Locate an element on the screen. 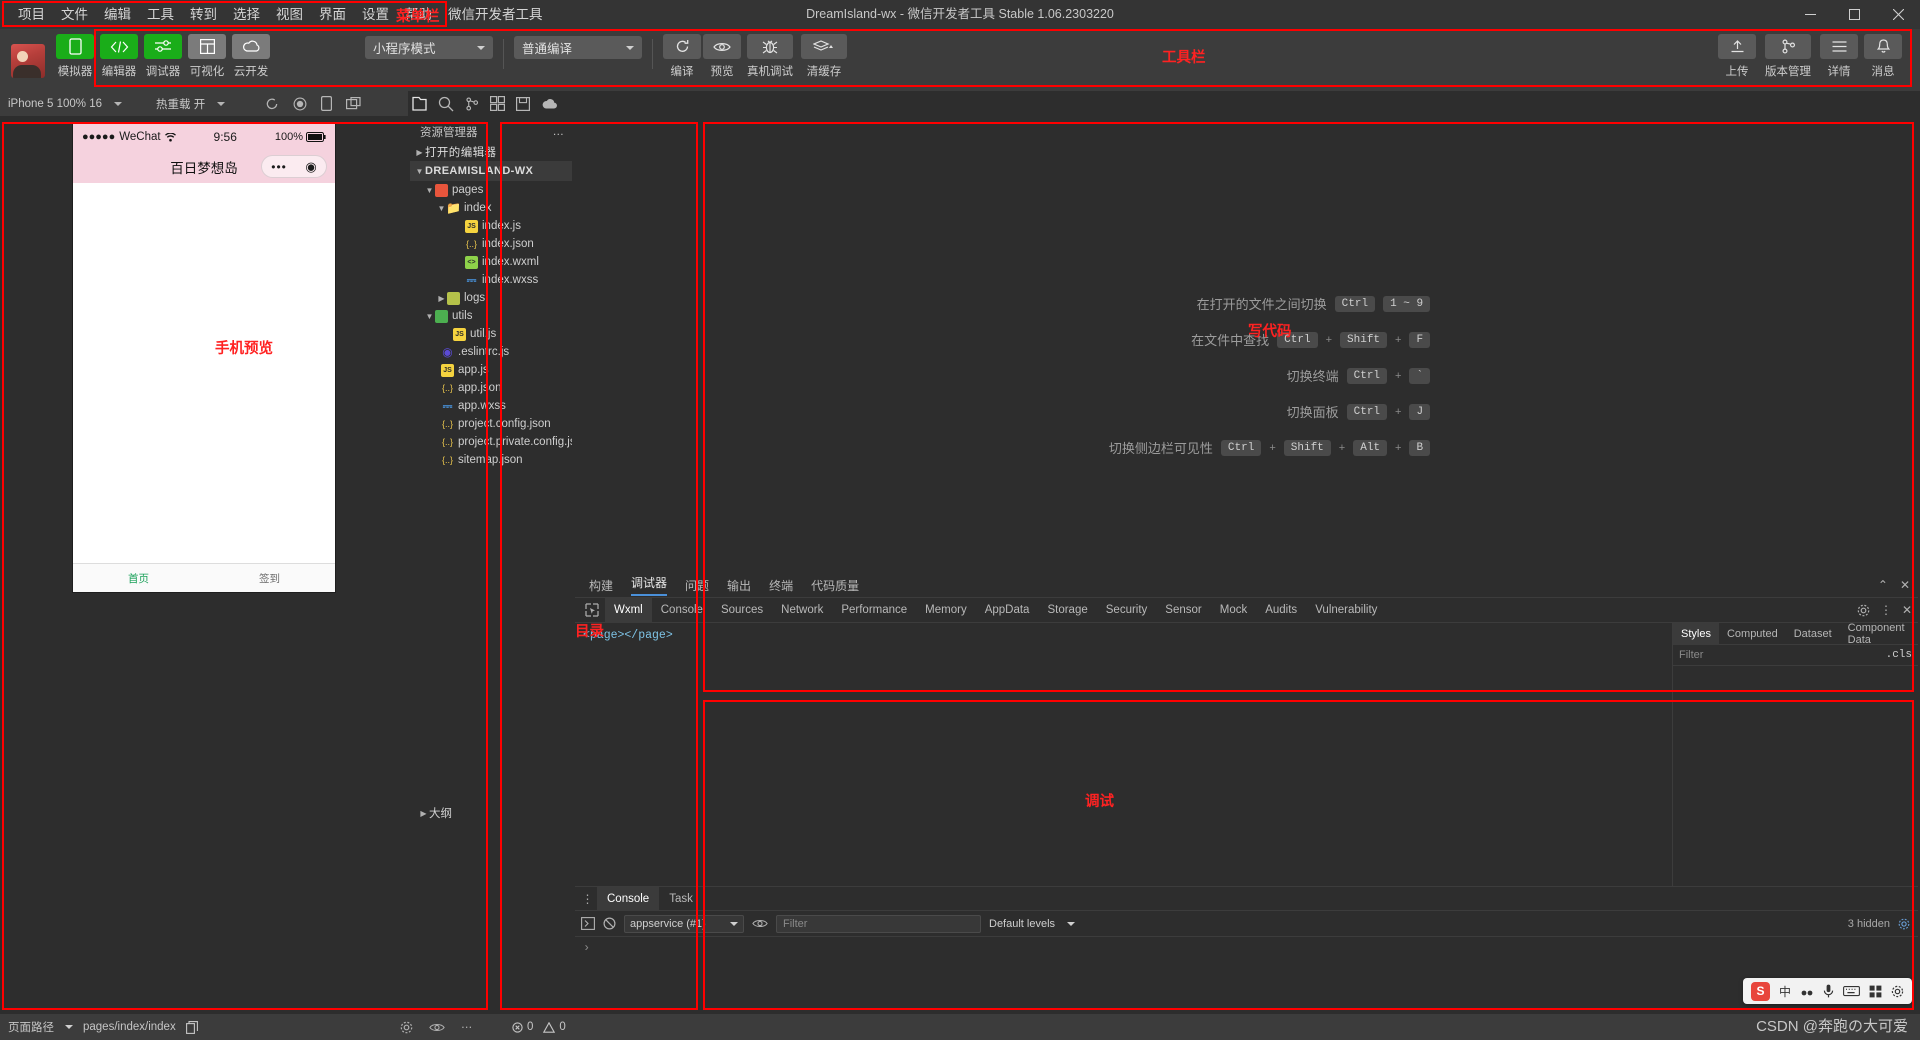  source-control-icon is located at coordinates (472, 104).